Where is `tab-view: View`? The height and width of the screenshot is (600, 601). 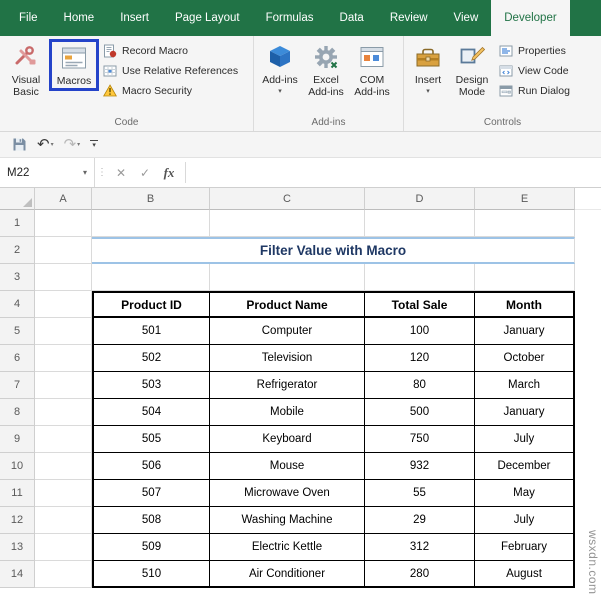 tab-view: View is located at coordinates (466, 18).